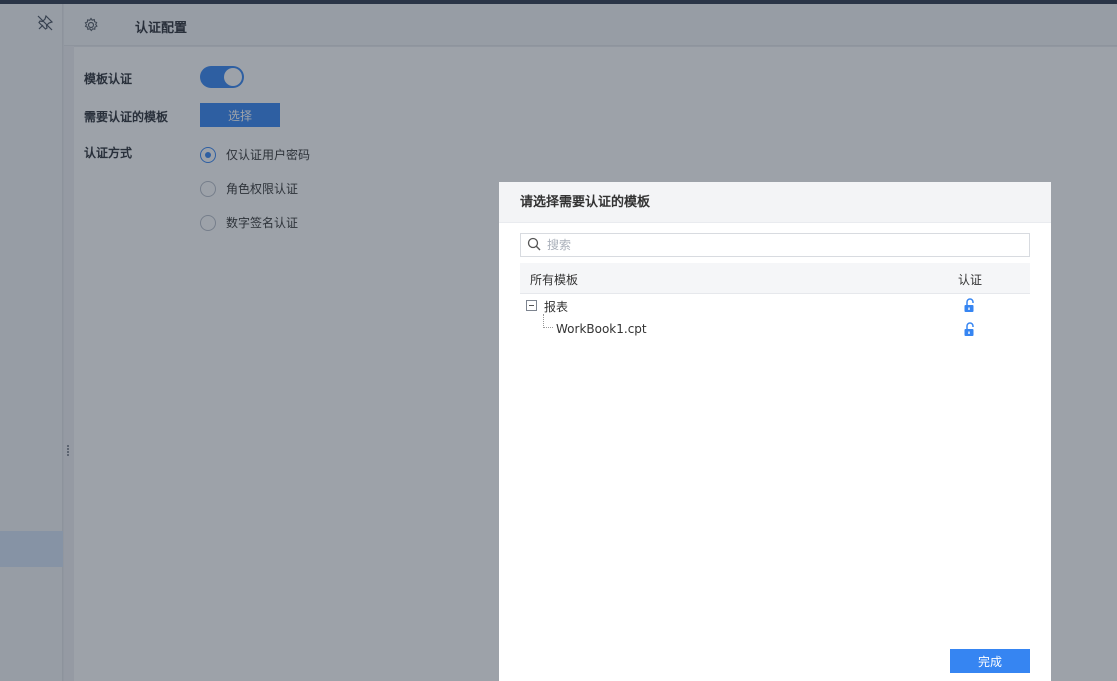 This screenshot has height=681, width=1117. I want to click on search-box, so click(775, 245).